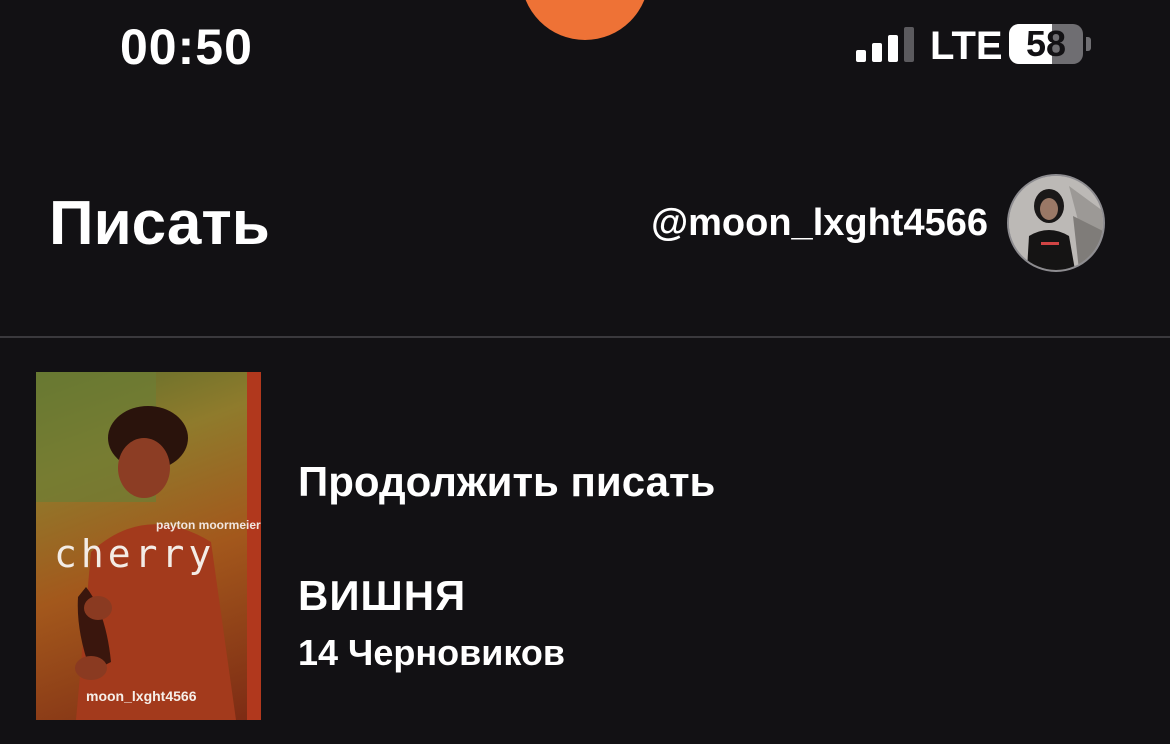 The image size is (1170, 744). I want to click on avatar-photo, so click(1056, 223).